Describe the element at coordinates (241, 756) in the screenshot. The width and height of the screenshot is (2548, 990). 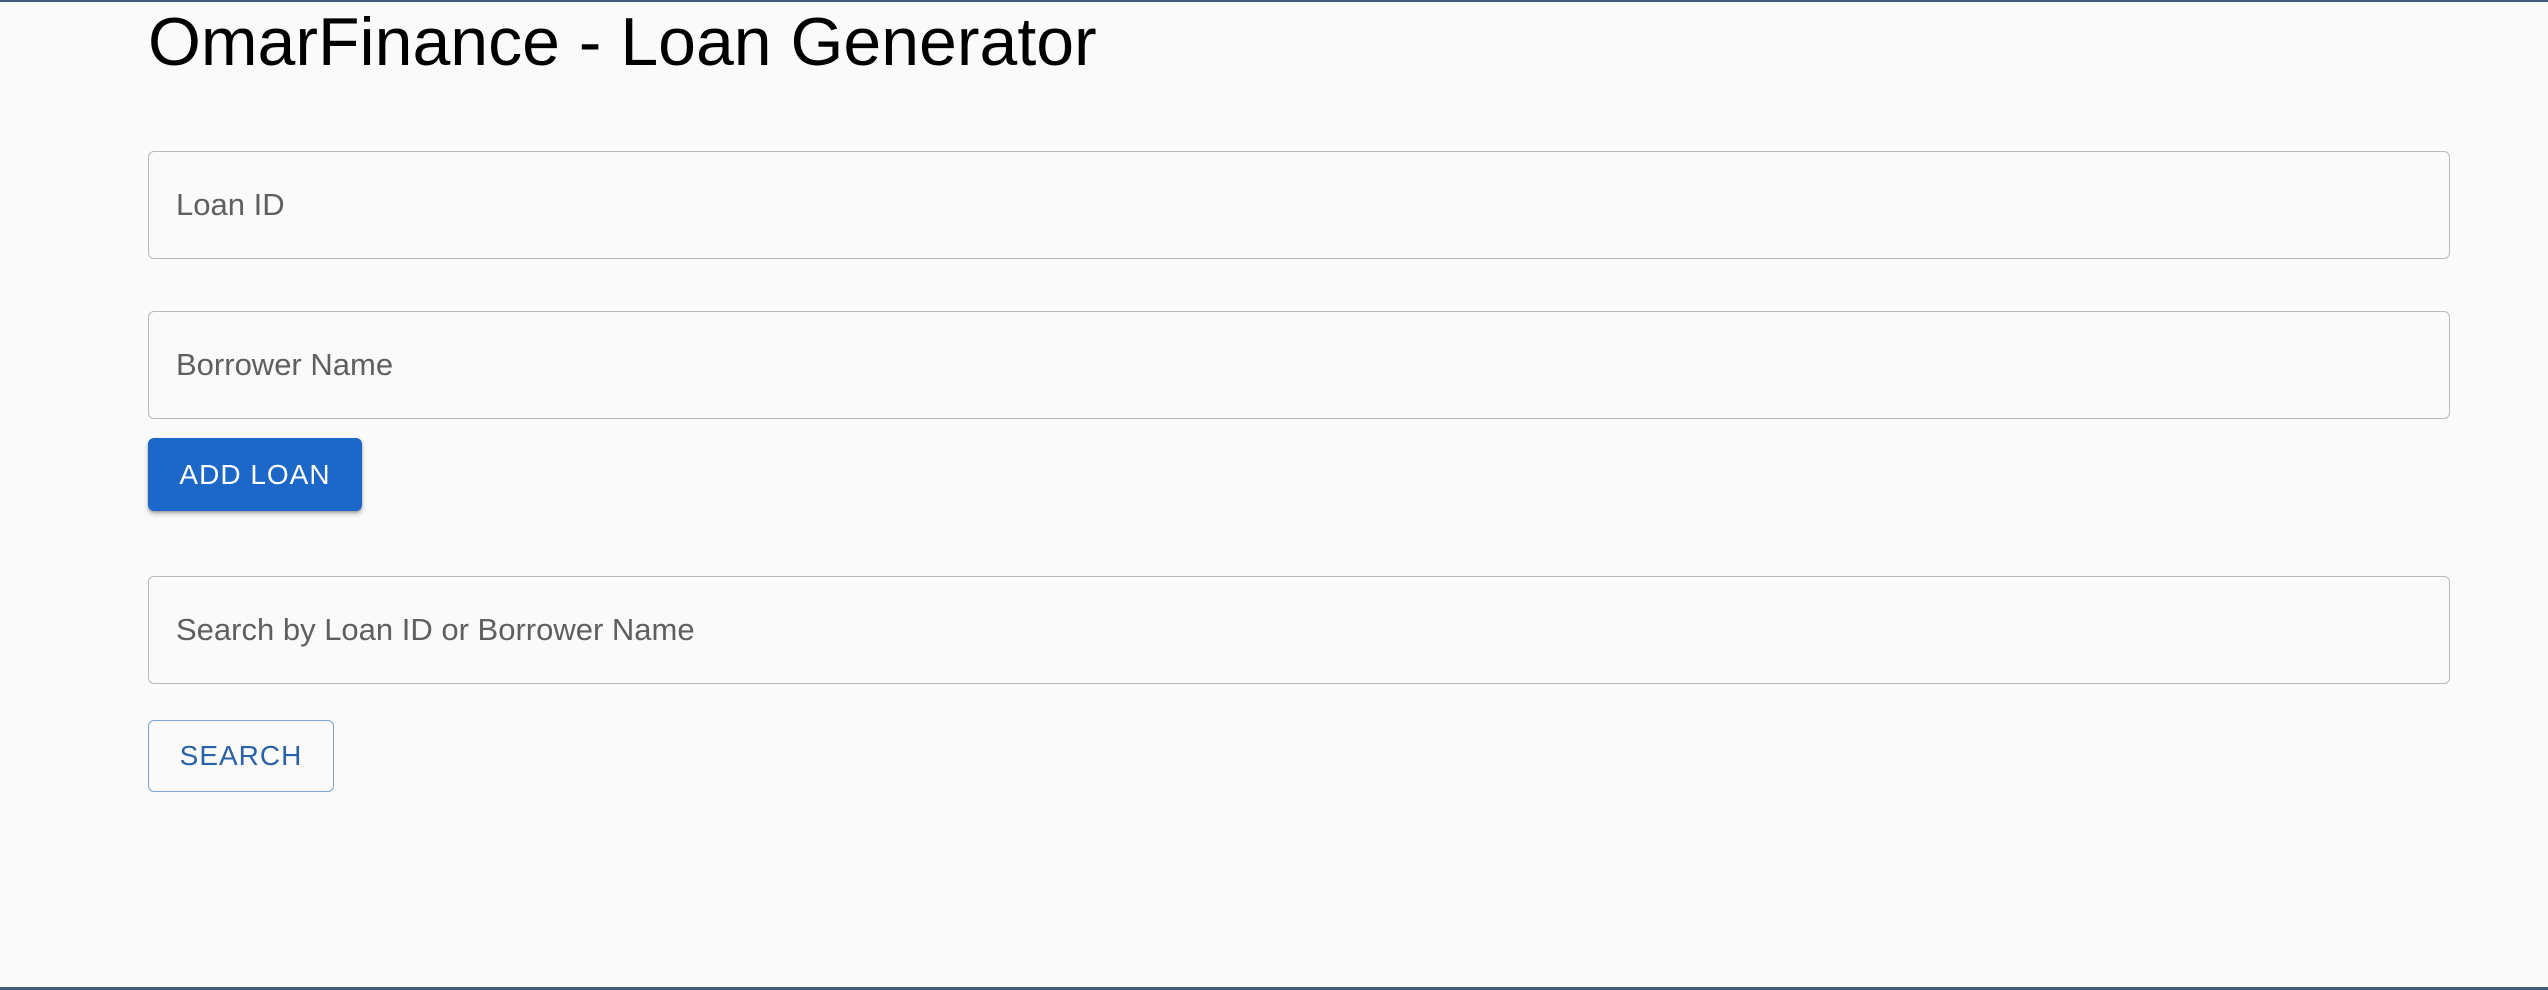
I see `search-button: SEARCH` at that location.